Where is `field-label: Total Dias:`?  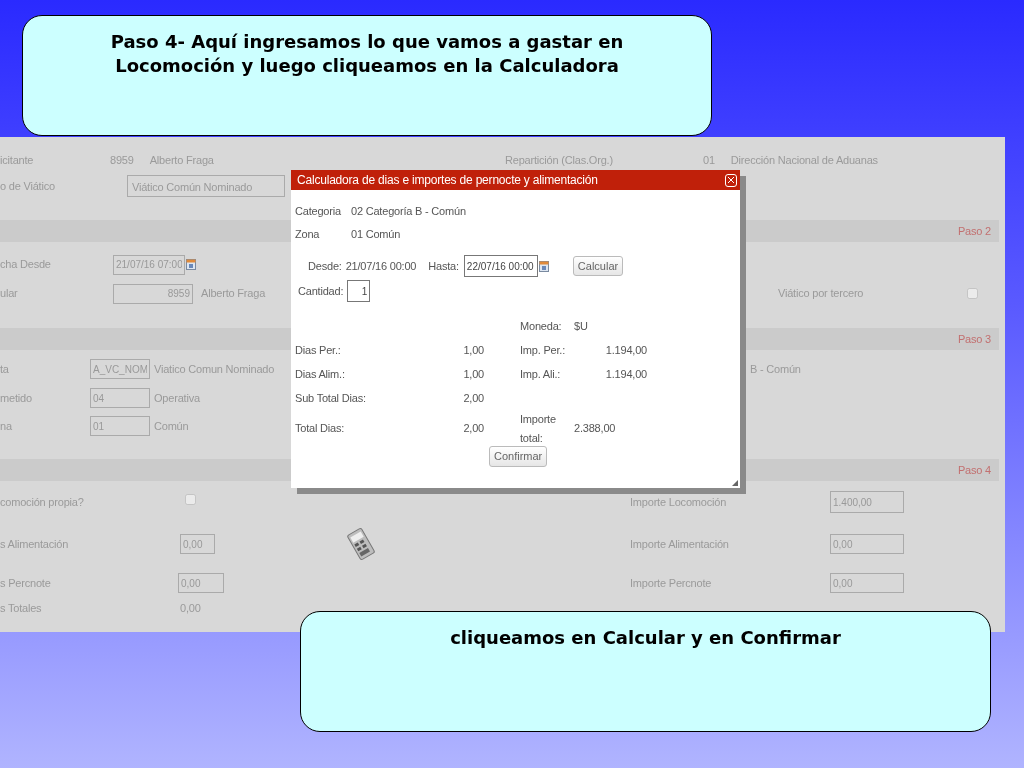 field-label: Total Dias: is located at coordinates (320, 429).